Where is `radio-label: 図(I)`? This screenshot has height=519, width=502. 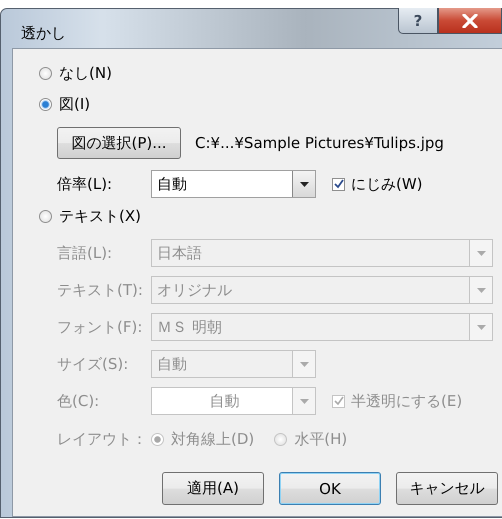
radio-label: 図(I) is located at coordinates (74, 104).